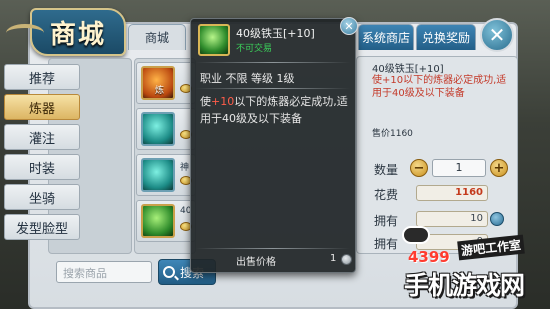 The width and height of the screenshot is (550, 309). What do you see at coordinates (499, 168) in the screenshot?
I see `quantity-plus-button: +` at bounding box center [499, 168].